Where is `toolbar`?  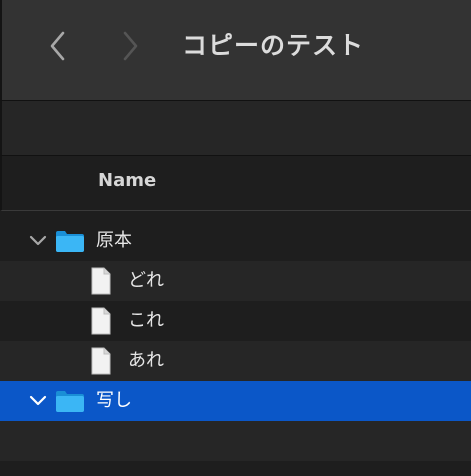 toolbar is located at coordinates (235, 128).